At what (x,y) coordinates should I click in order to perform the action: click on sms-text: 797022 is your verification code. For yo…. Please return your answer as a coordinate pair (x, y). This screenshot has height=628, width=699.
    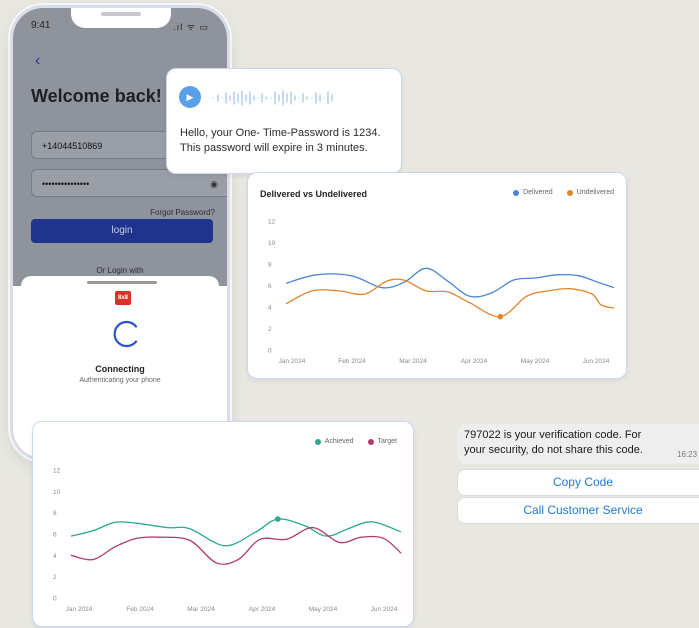
    Looking at the image, I should click on (569, 443).